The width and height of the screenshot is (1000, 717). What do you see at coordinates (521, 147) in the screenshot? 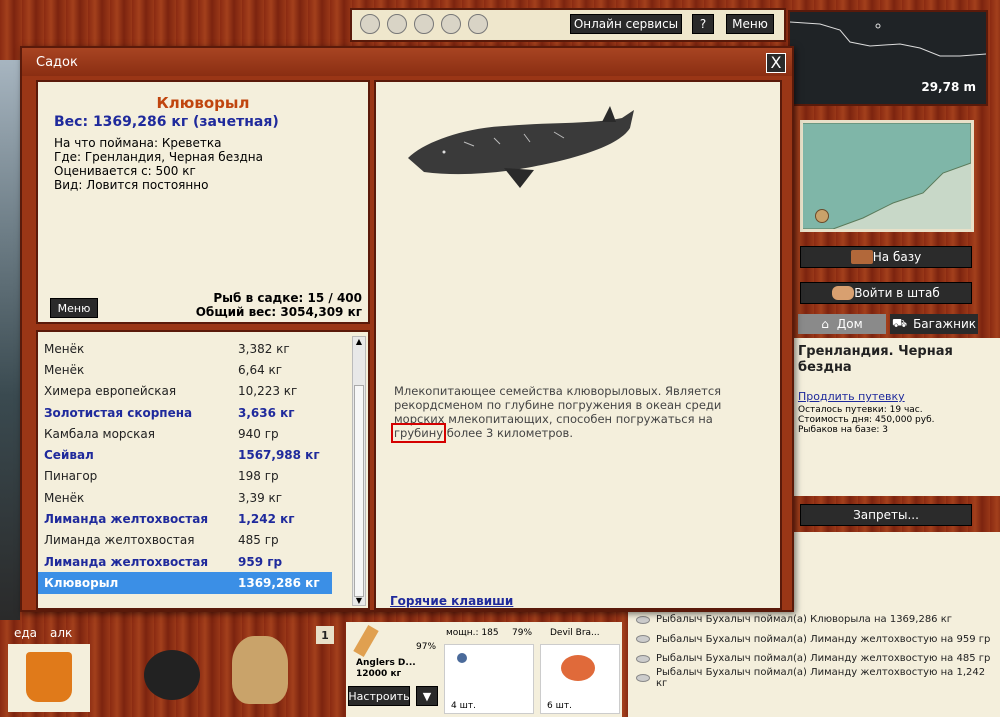
I see `whale-image` at bounding box center [521, 147].